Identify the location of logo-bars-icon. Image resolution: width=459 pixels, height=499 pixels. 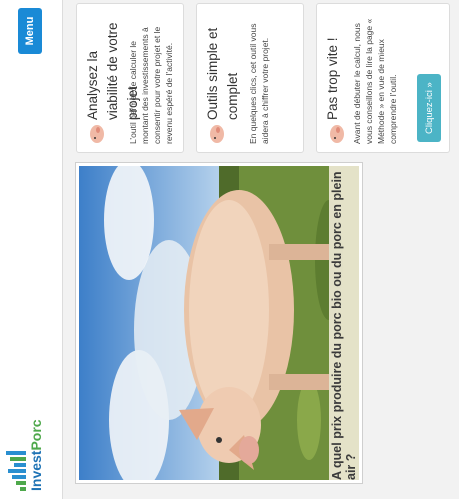
(16, 471).